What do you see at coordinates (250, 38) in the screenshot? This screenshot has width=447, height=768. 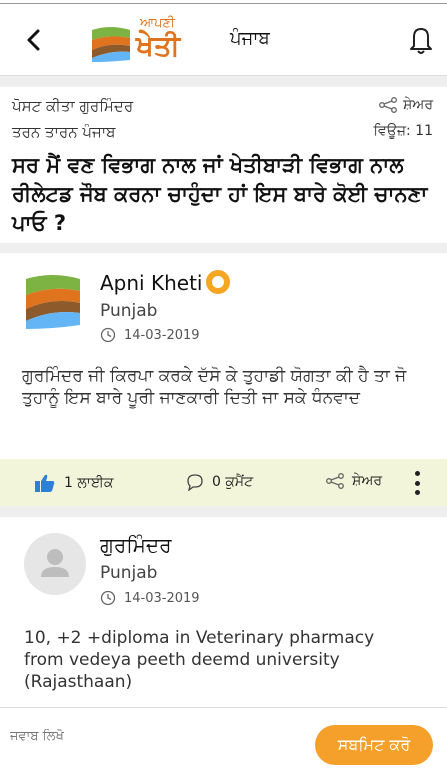 I see `state-selector: ਪੰਜਾਬ` at bounding box center [250, 38].